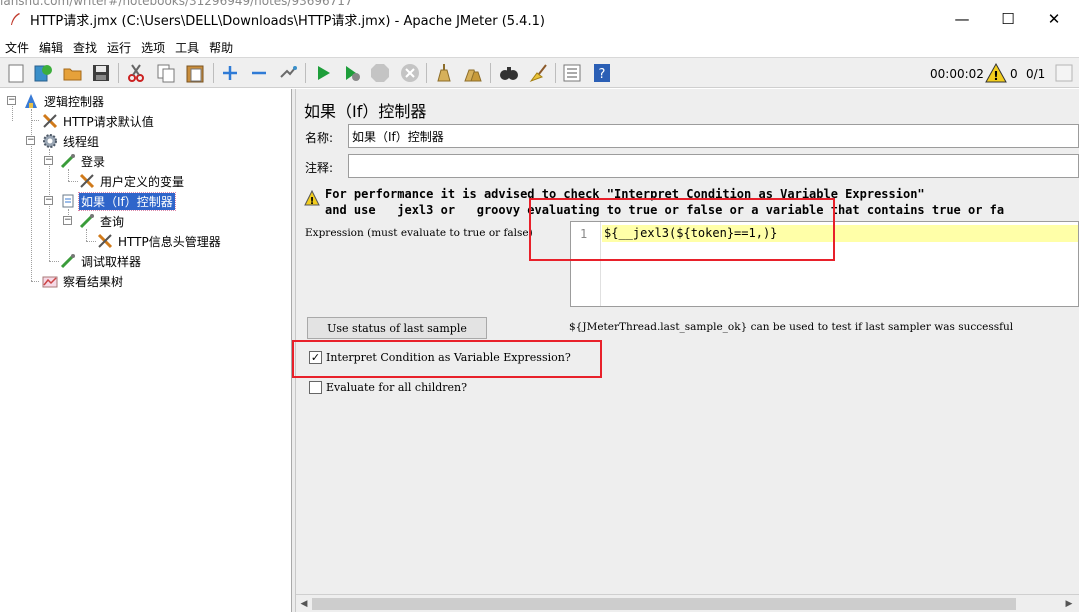  I want to click on menu-options: 选项, so click(153, 47).